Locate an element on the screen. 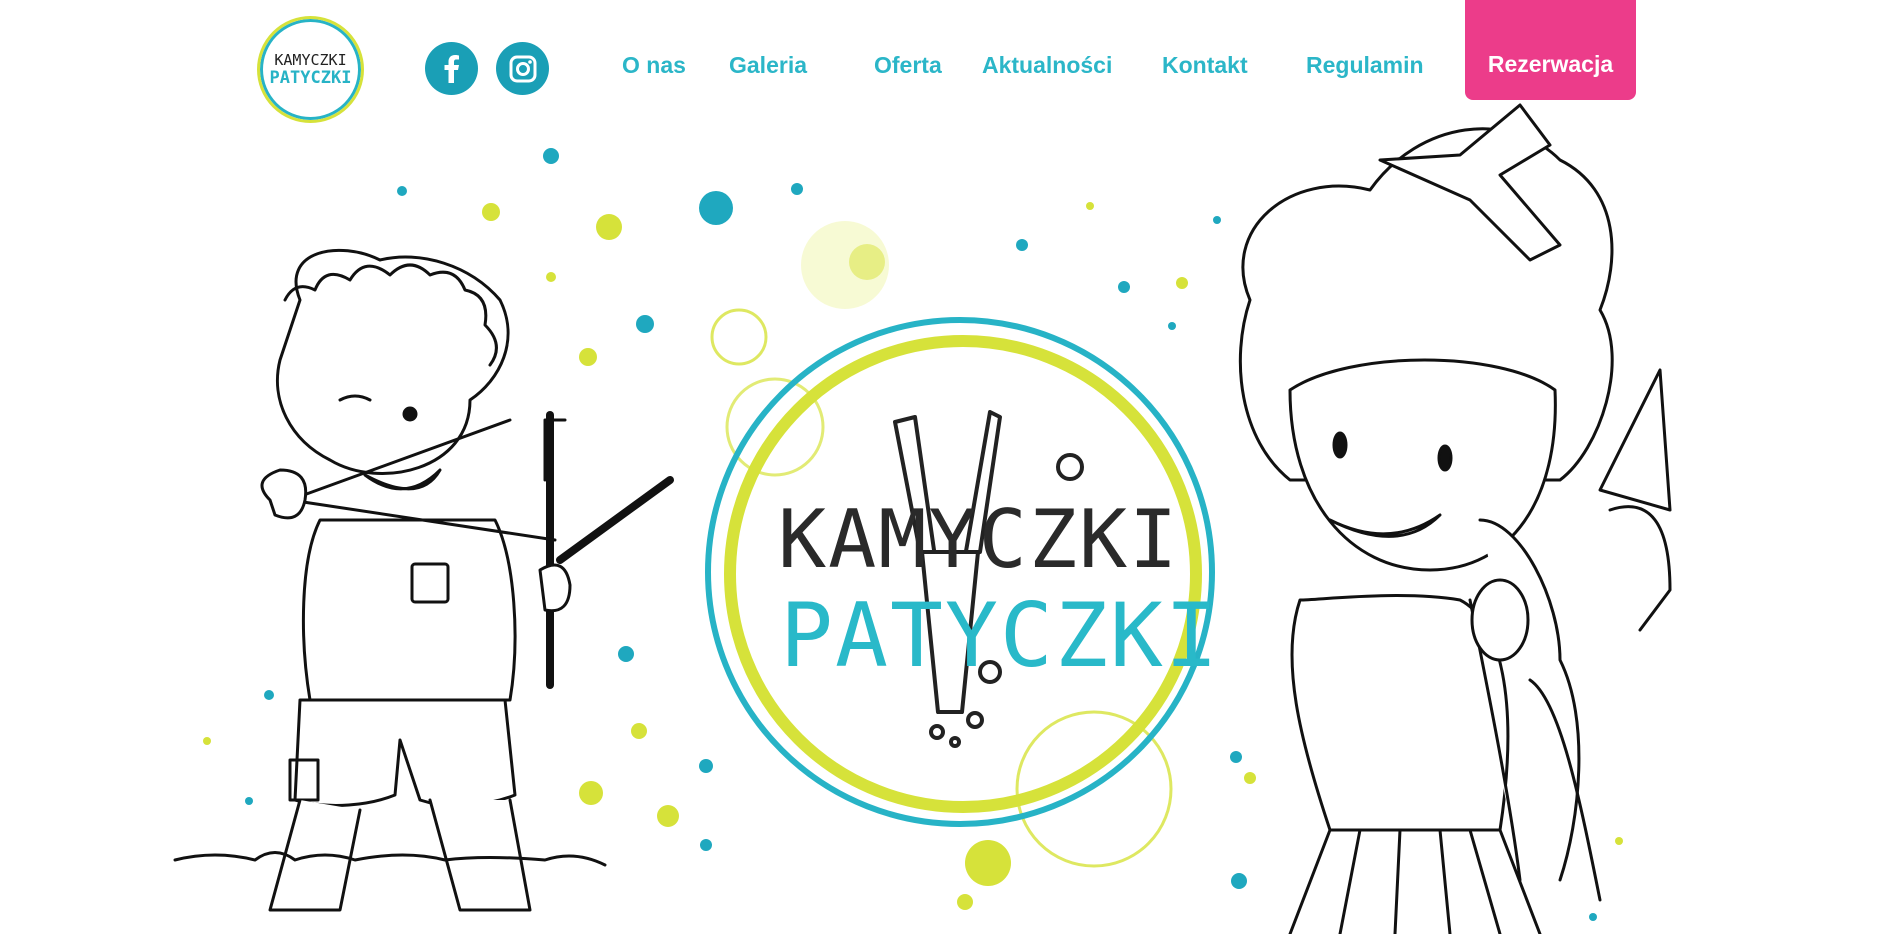 The image size is (1903, 934). facebook-icon is located at coordinates (451, 68).